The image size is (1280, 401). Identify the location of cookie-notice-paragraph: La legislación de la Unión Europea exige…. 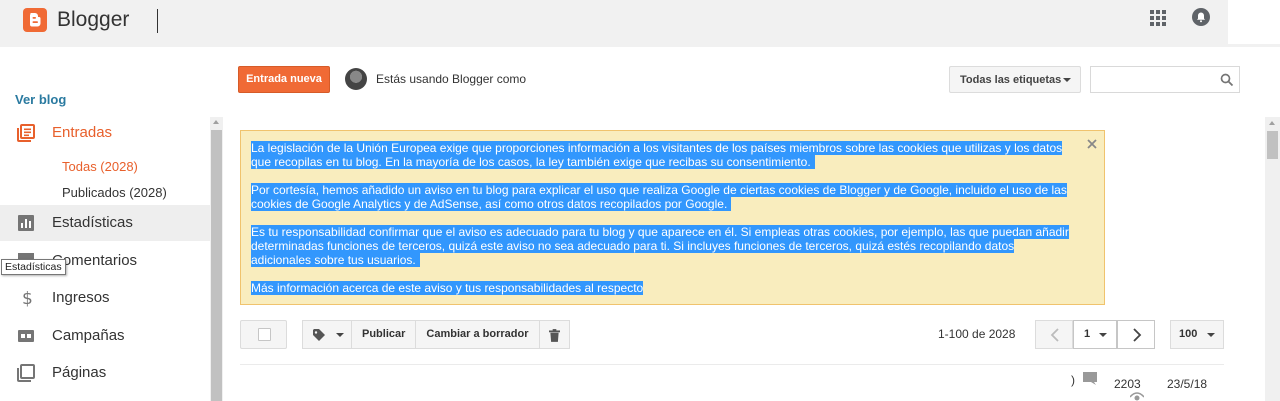
(657, 155).